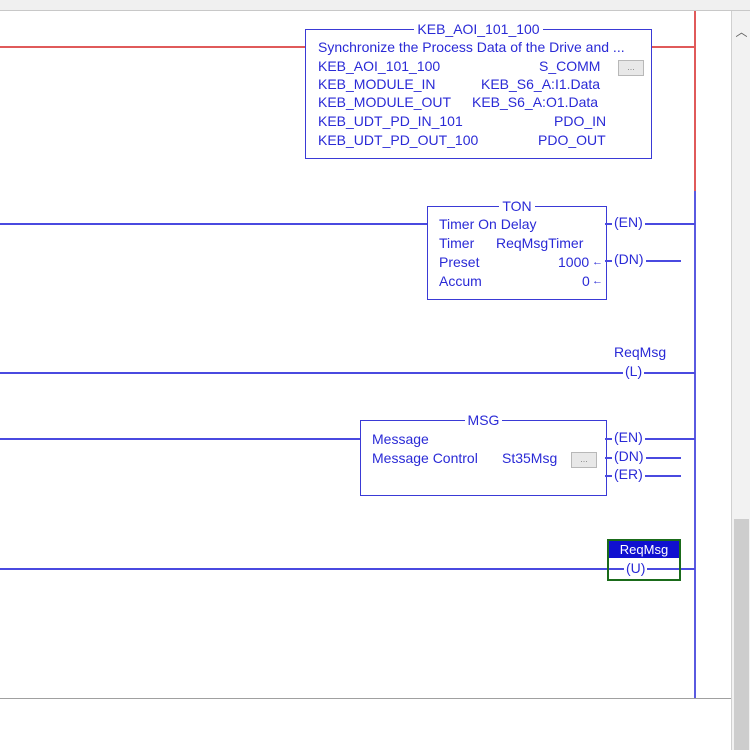  What do you see at coordinates (390, 121) in the screenshot?
I see `aoi-param-name: KEB_UDT_PD_IN_101` at bounding box center [390, 121].